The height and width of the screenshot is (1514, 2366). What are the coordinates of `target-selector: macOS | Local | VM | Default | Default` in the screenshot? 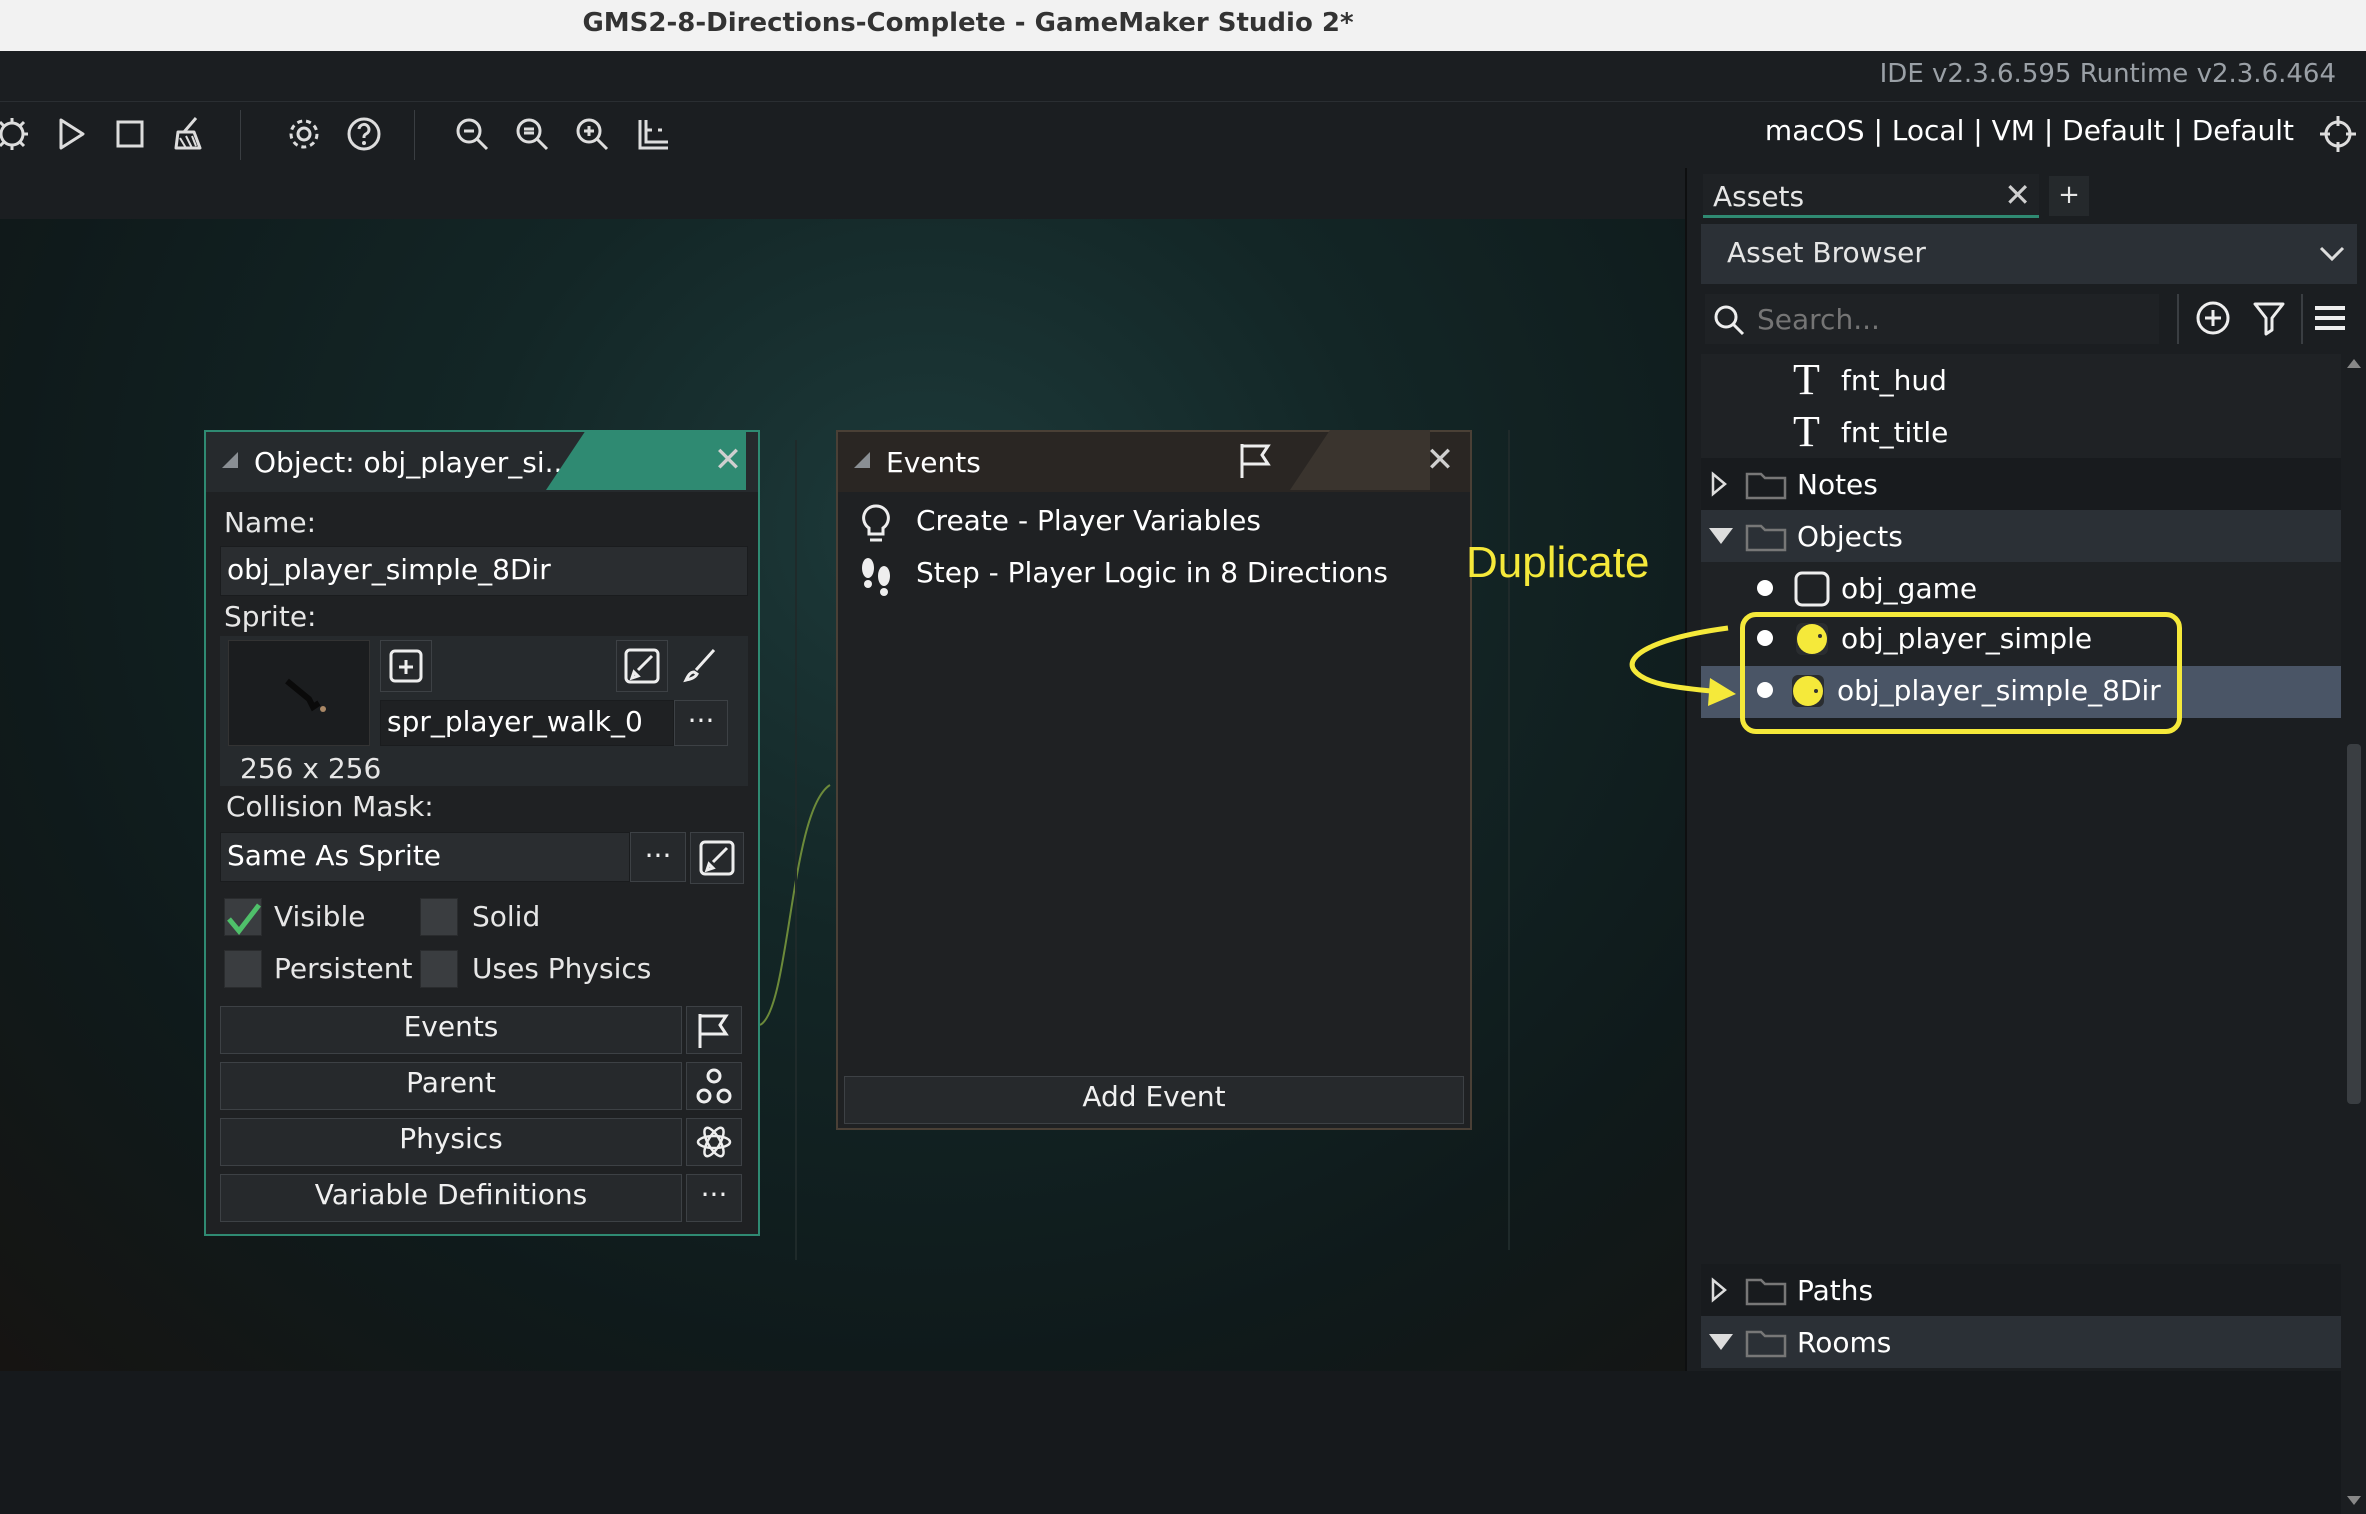 It's located at (2029, 130).